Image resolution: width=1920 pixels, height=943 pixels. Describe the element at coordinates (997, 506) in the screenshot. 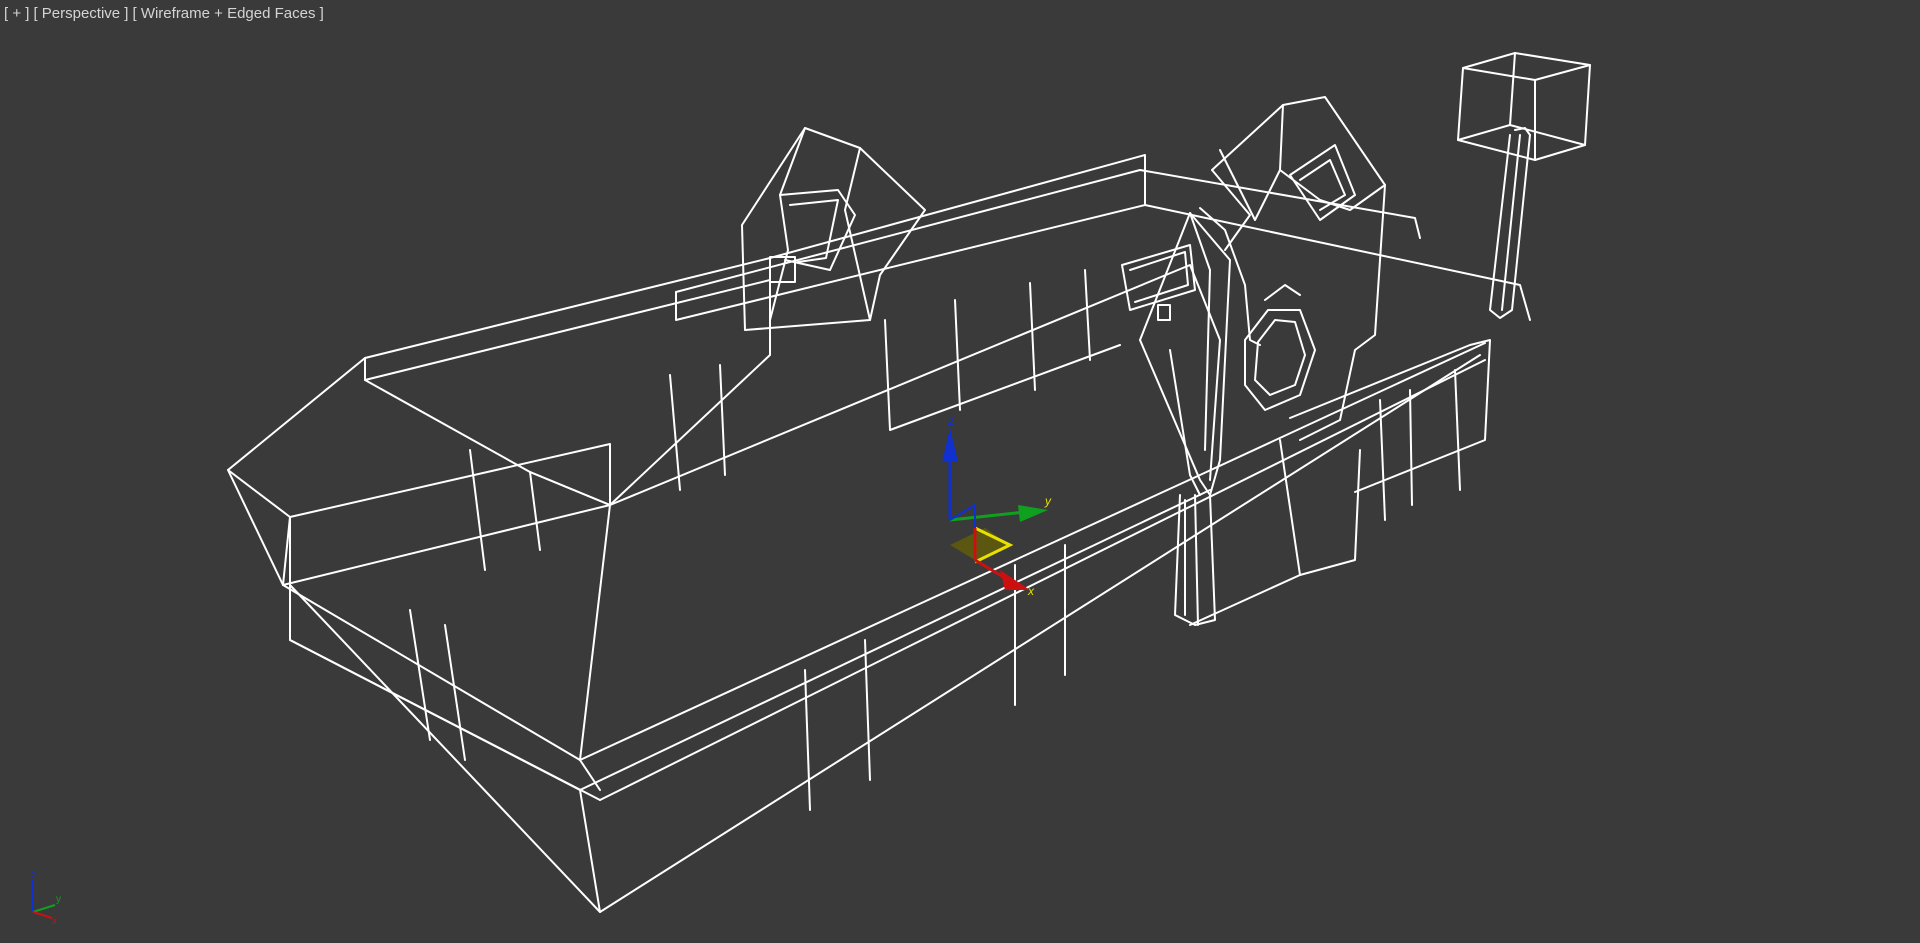

I see `transform-gizmo: z y x` at that location.